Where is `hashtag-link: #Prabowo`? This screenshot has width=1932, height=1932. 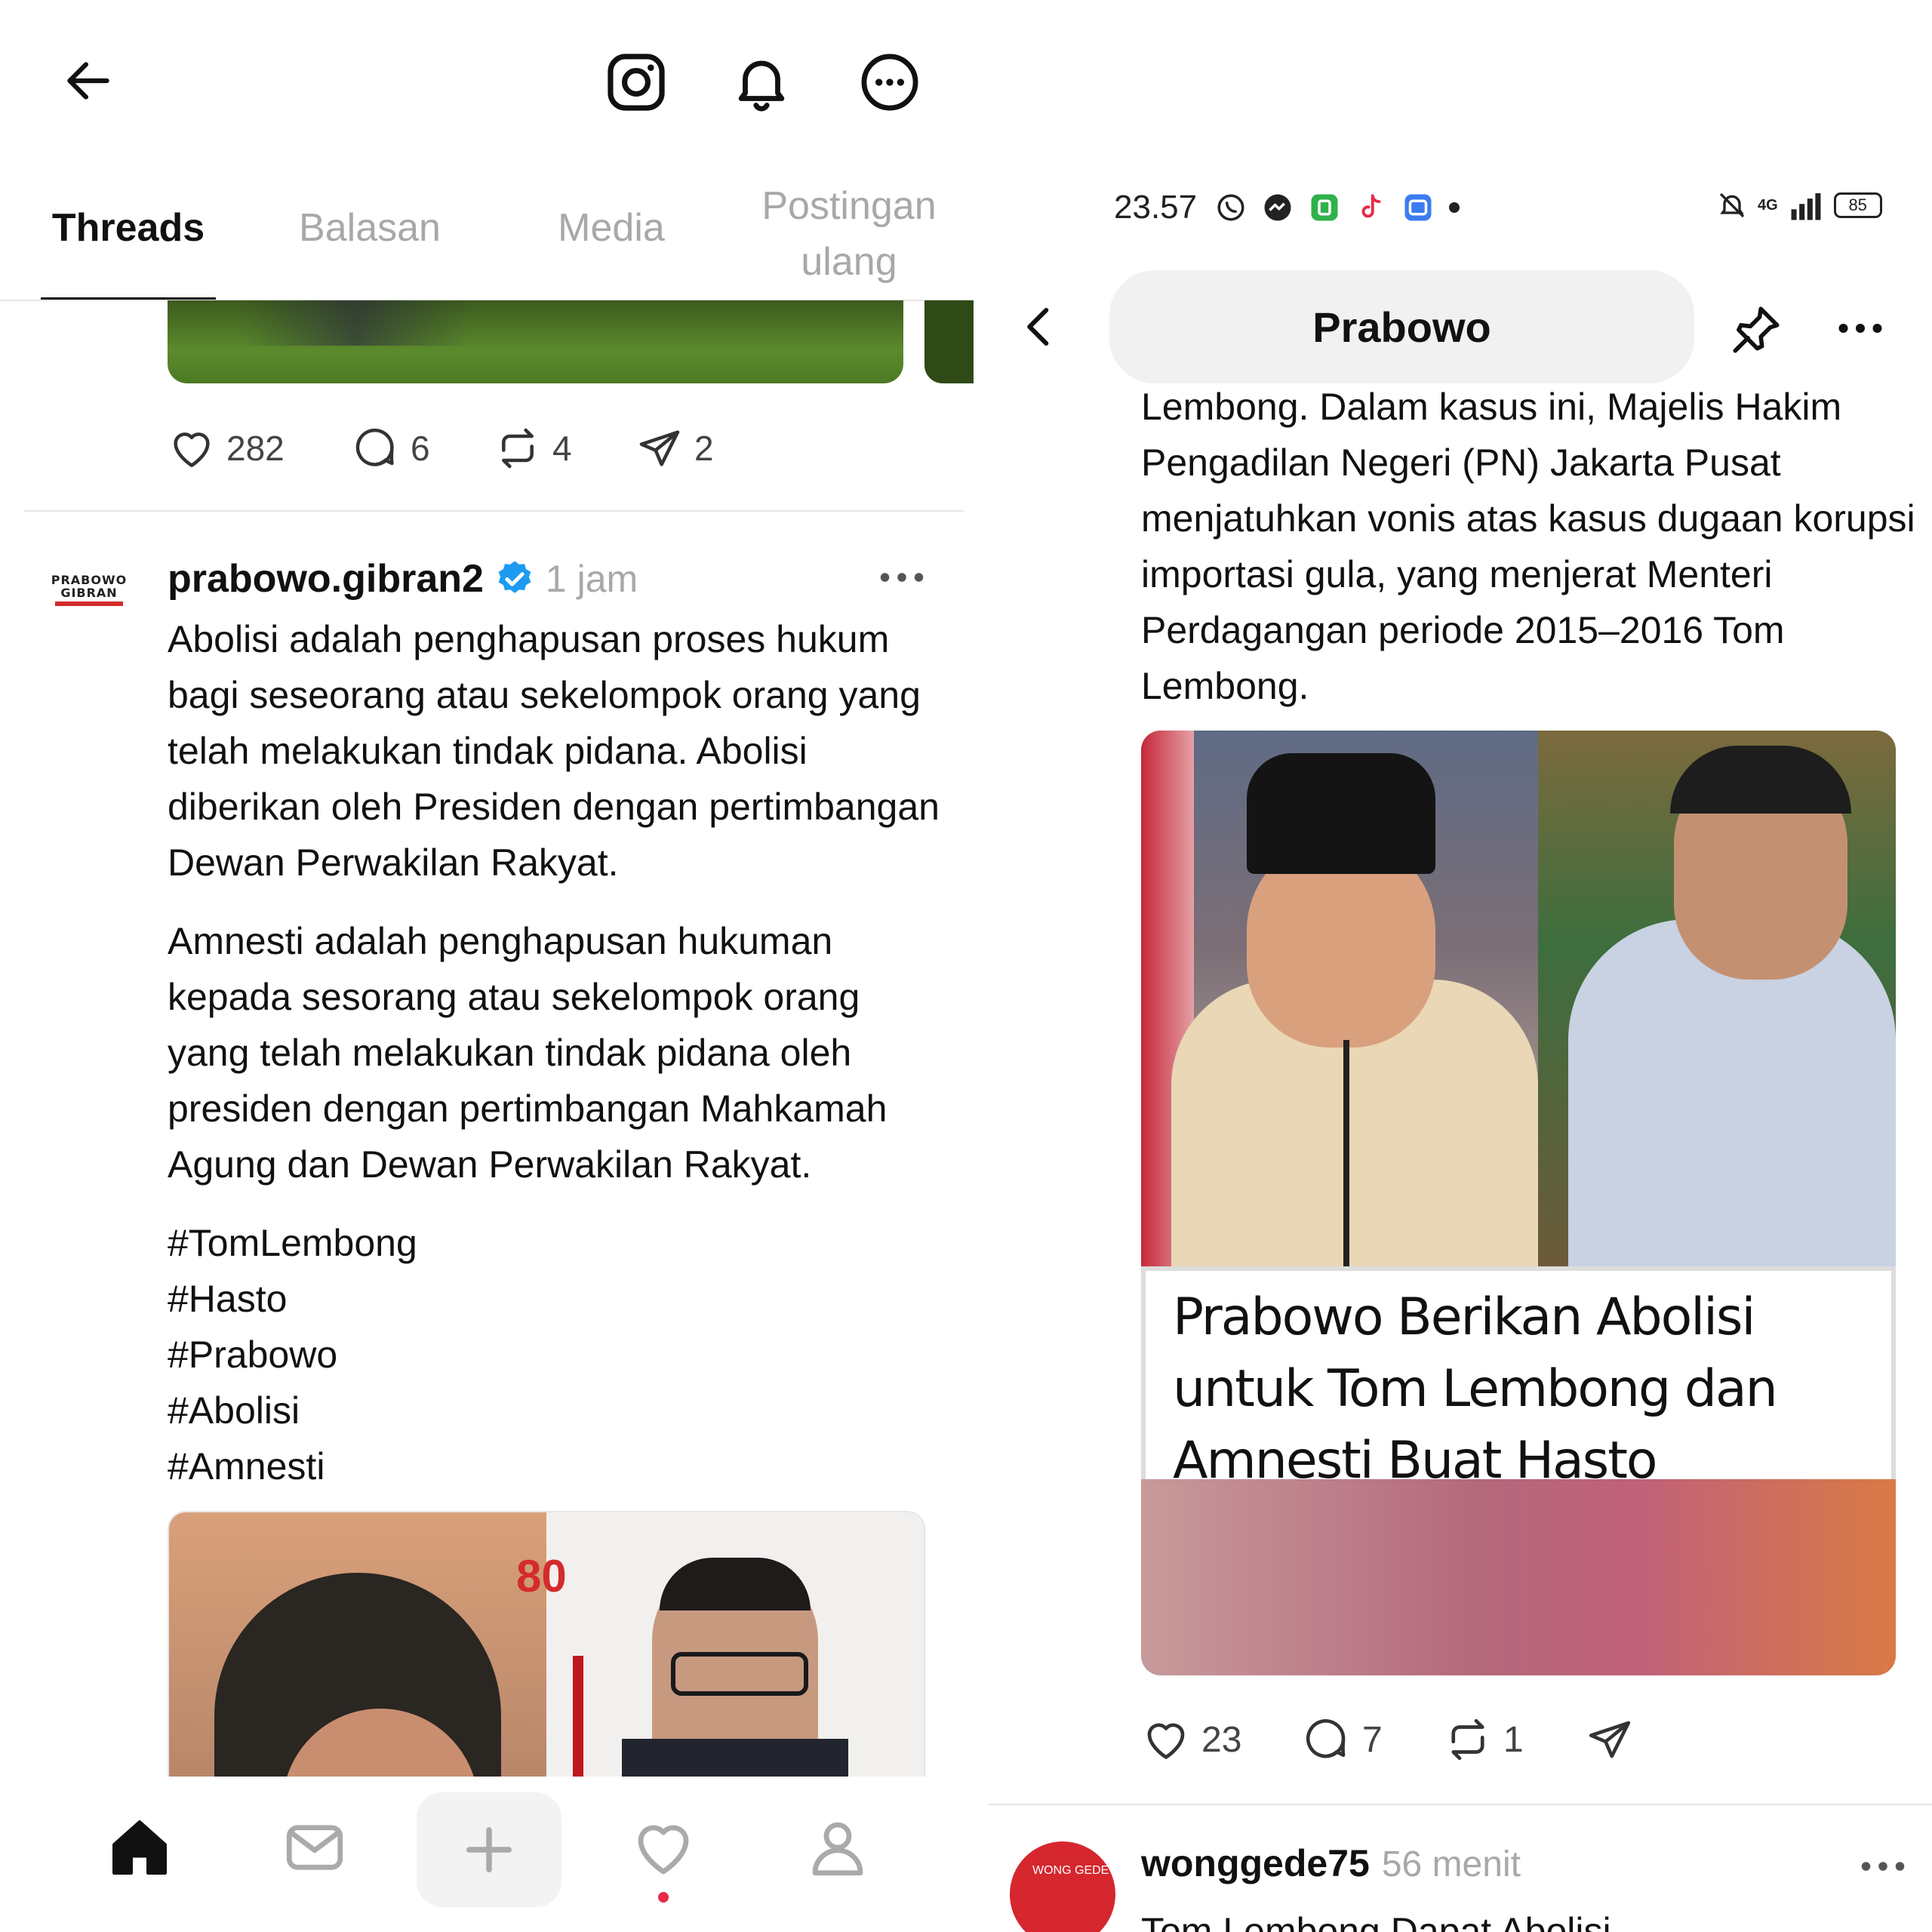
hashtag-link: #Prabowo is located at coordinates (556, 1355).